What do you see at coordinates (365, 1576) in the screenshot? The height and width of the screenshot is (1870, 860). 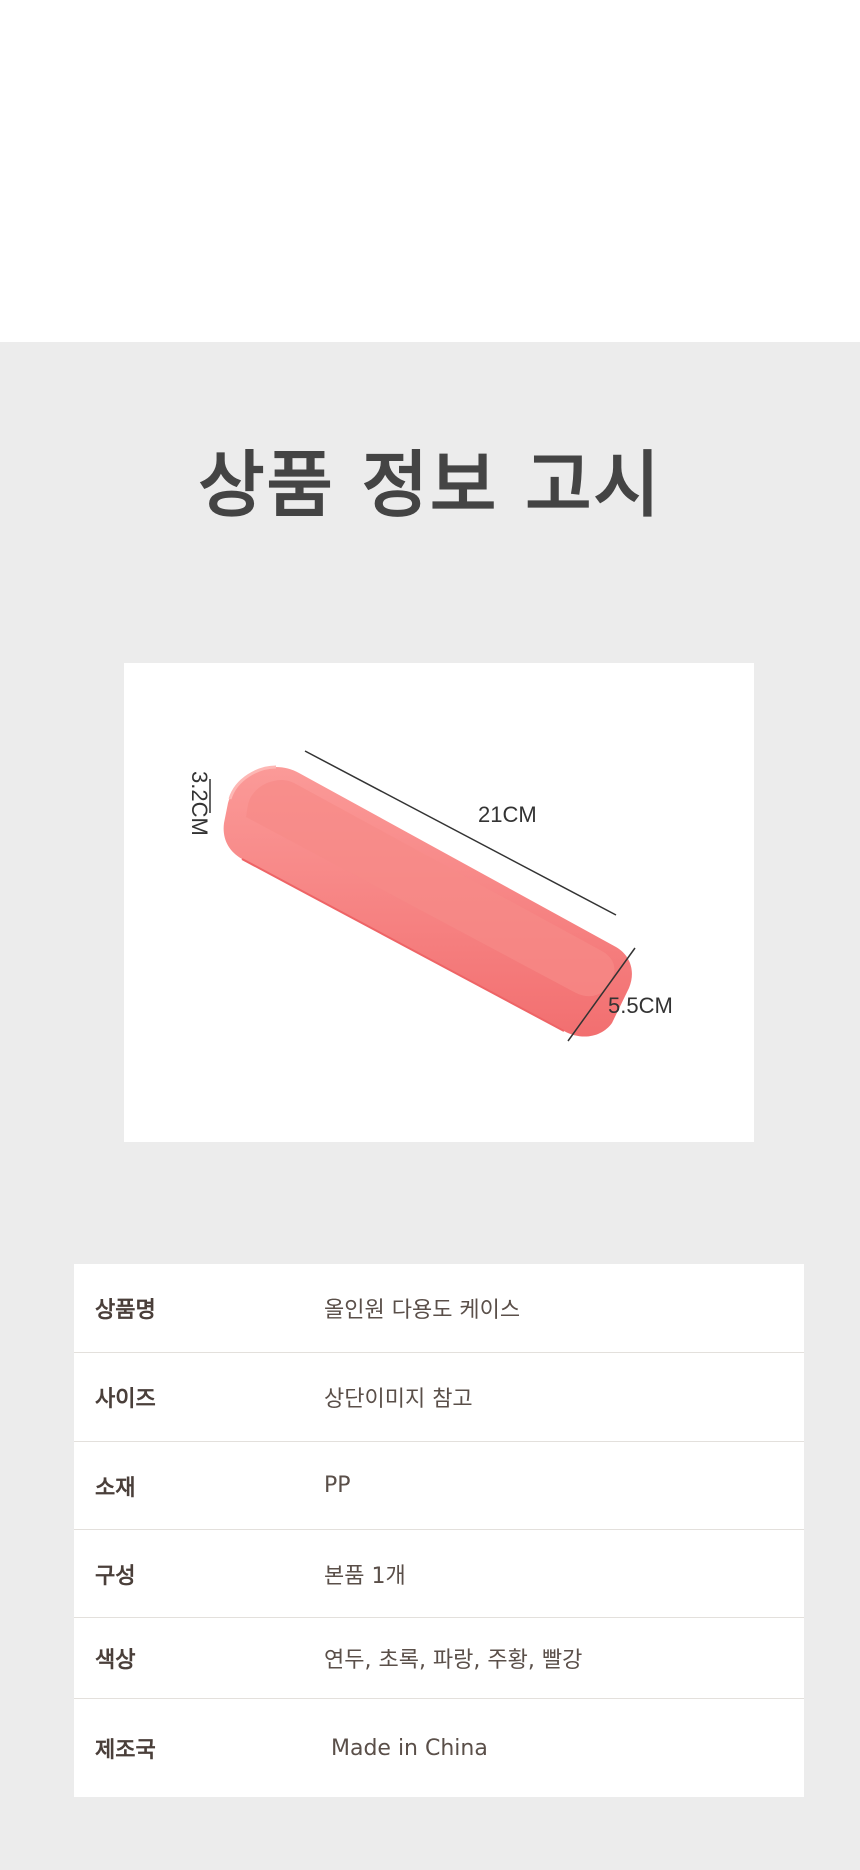 I see `spec-value: 본품 1개` at bounding box center [365, 1576].